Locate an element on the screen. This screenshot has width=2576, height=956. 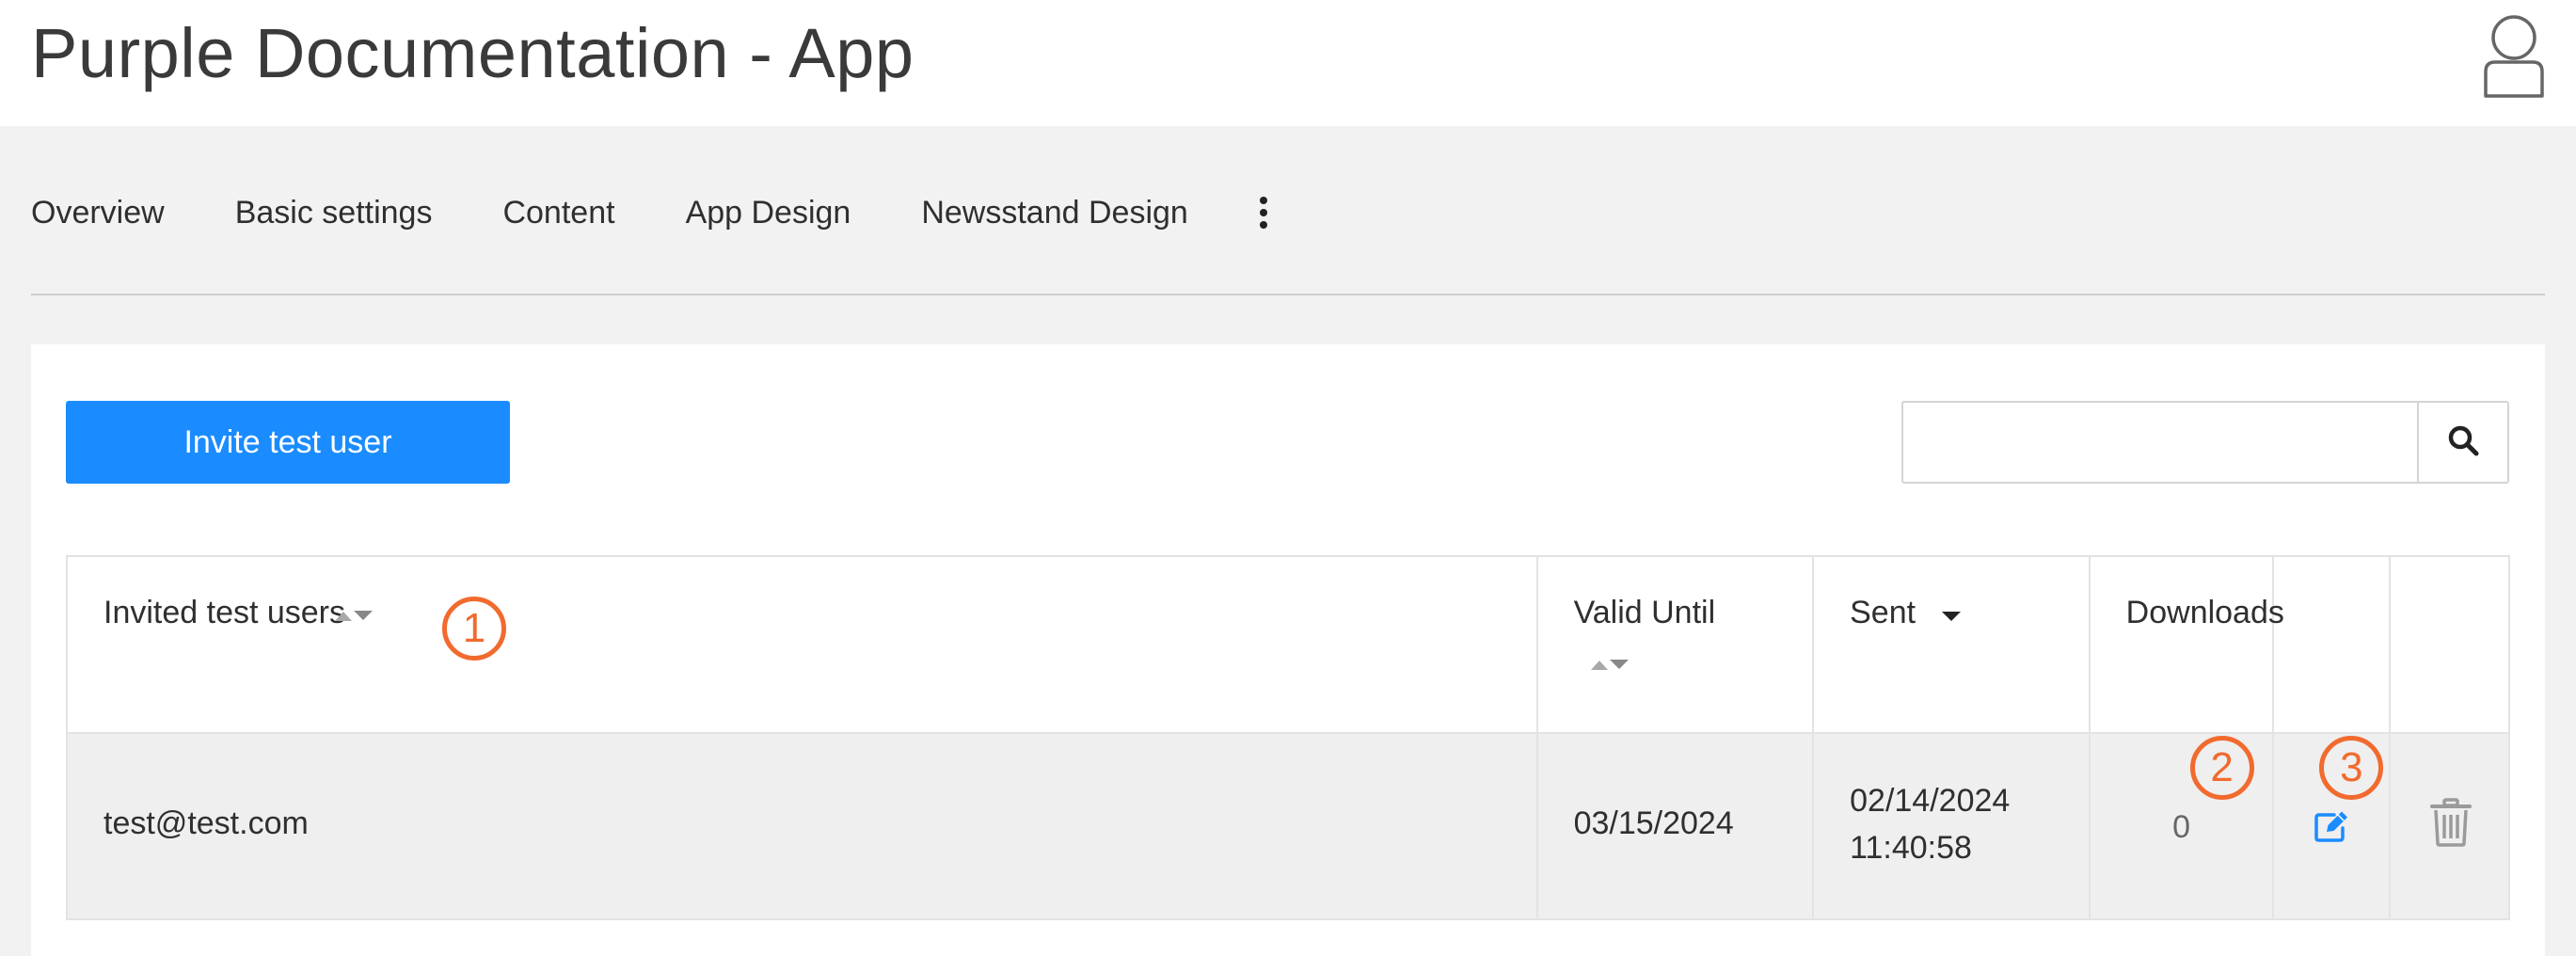
cell-valid-until: 03/15/2024 is located at coordinates (1676, 826).